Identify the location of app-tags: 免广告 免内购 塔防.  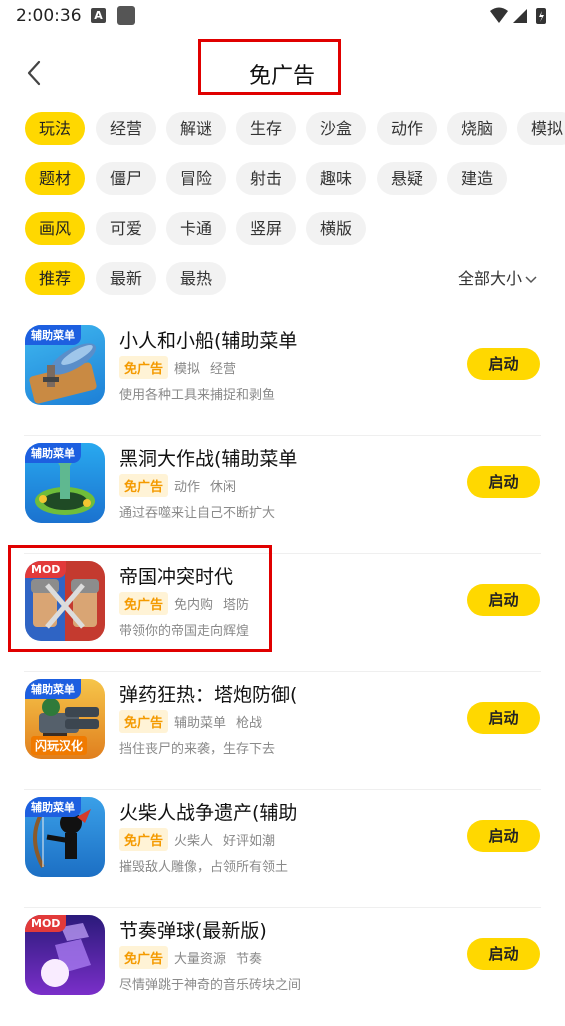
(189, 603).